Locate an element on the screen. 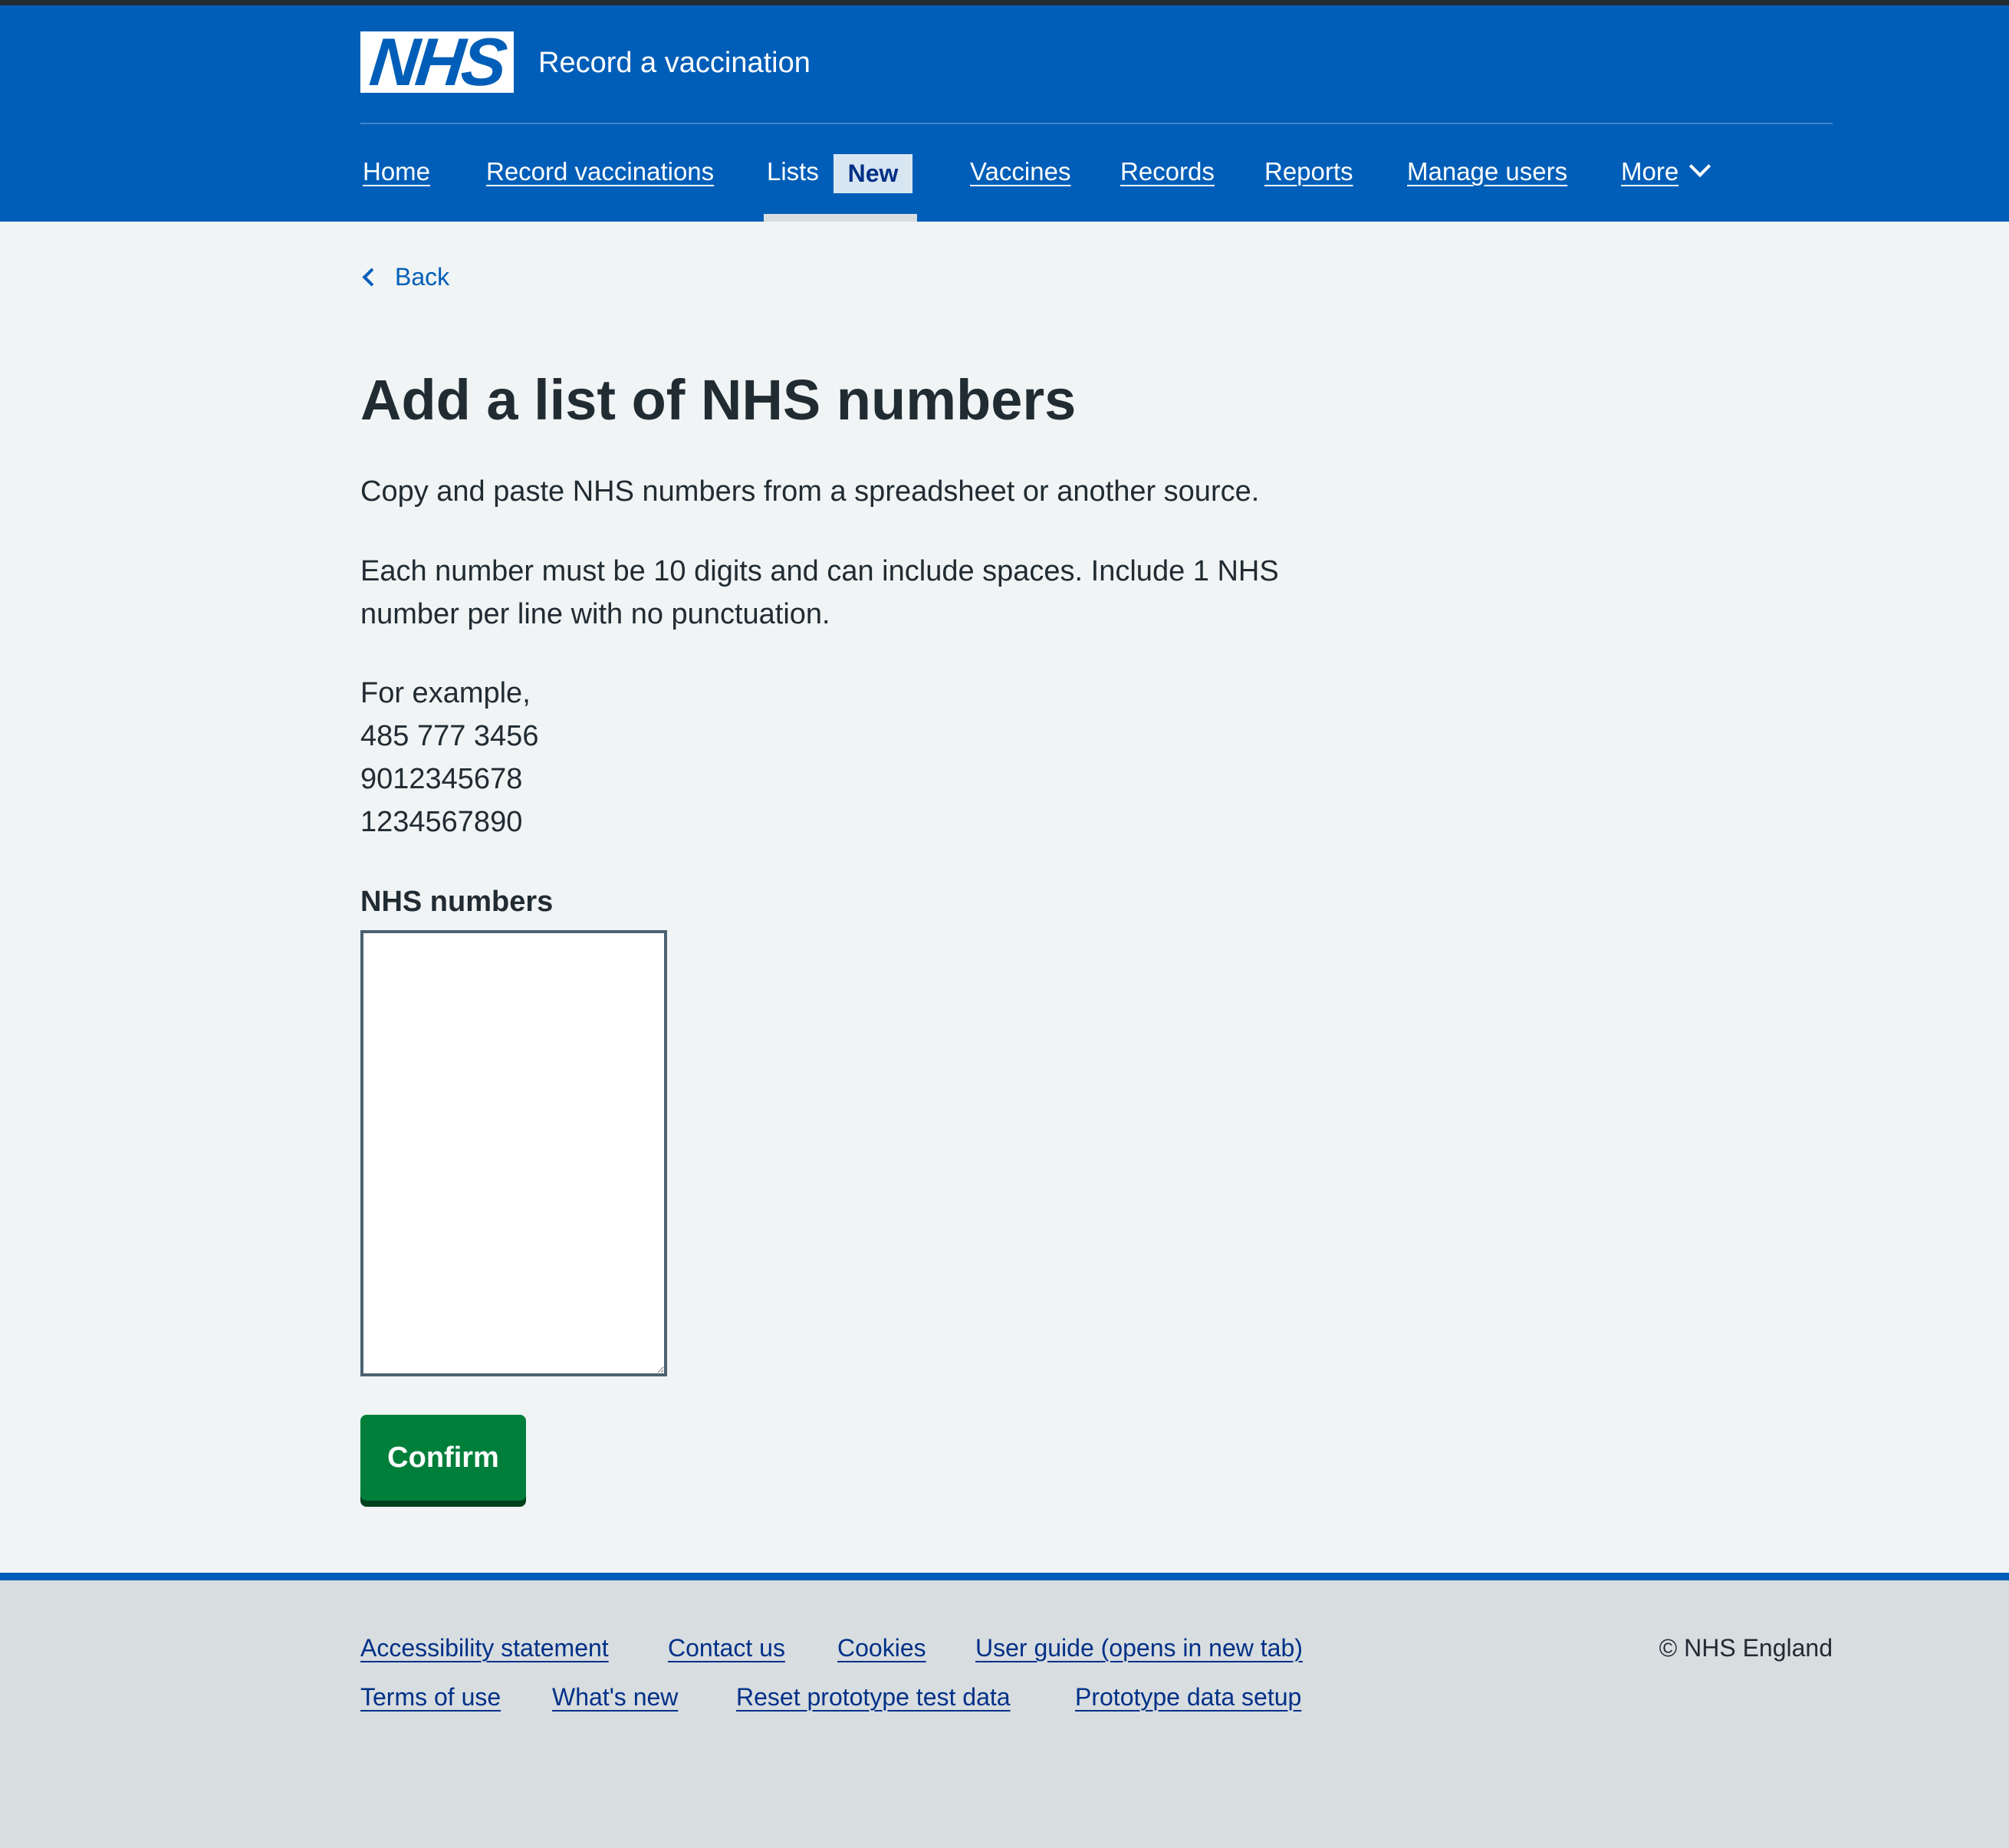 This screenshot has height=1848, width=2009. nav-item-home: Home is located at coordinates (396, 172).